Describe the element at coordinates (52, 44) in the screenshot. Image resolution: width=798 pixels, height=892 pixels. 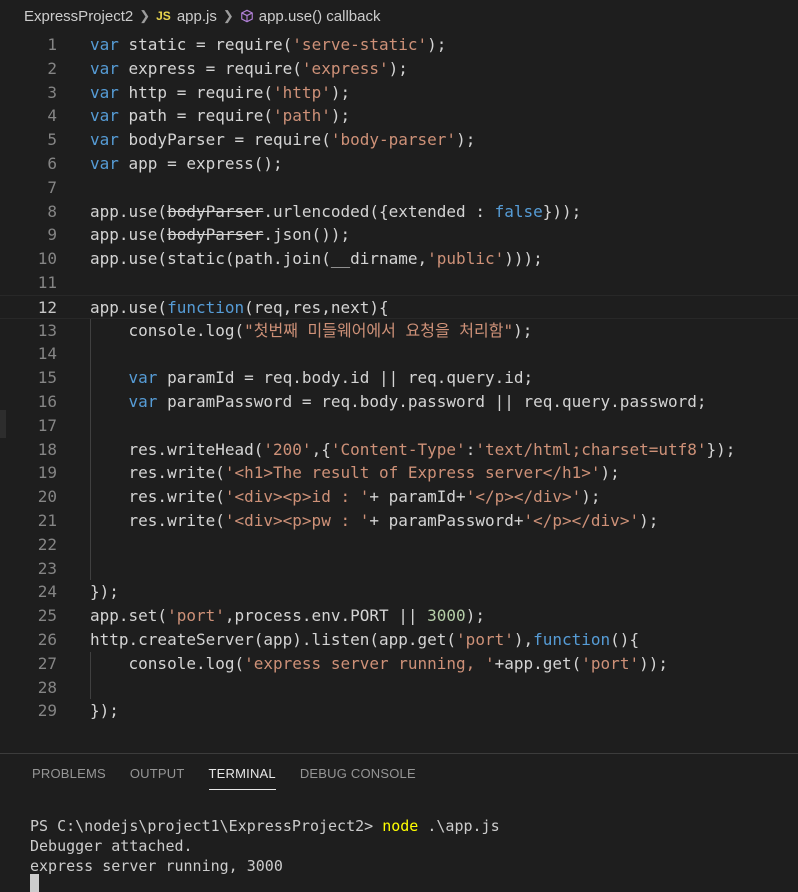
I see `line-number: 1` at that location.